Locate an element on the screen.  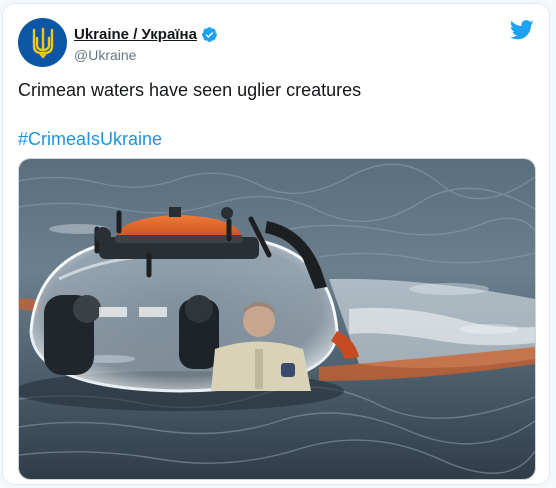
author-identity: Ukraine / Україна @Ukraine is located at coordinates (146, 43).